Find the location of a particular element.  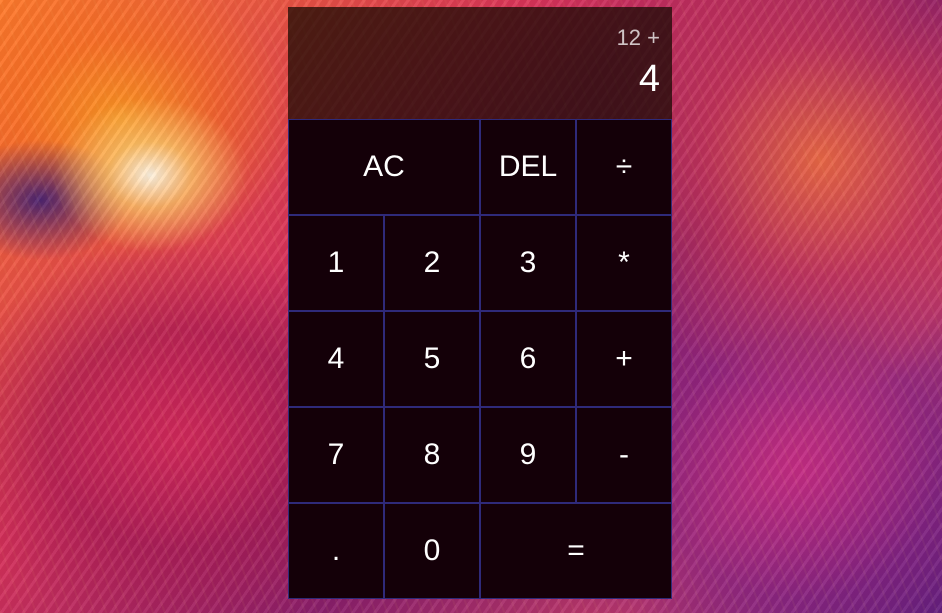

digit-3-button: 3 is located at coordinates (528, 263).